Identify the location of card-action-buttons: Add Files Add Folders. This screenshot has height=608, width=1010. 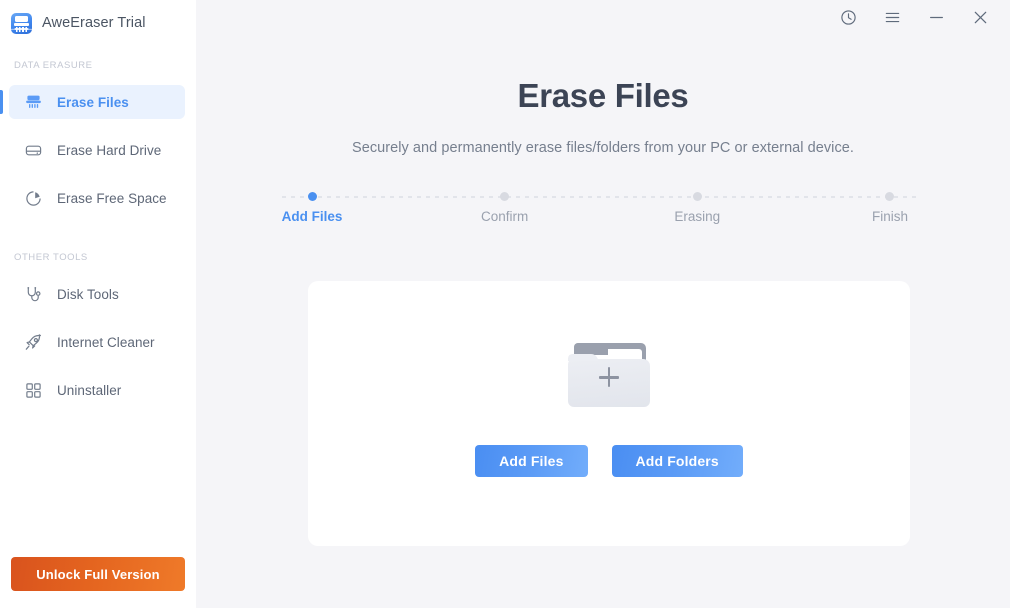
(609, 461).